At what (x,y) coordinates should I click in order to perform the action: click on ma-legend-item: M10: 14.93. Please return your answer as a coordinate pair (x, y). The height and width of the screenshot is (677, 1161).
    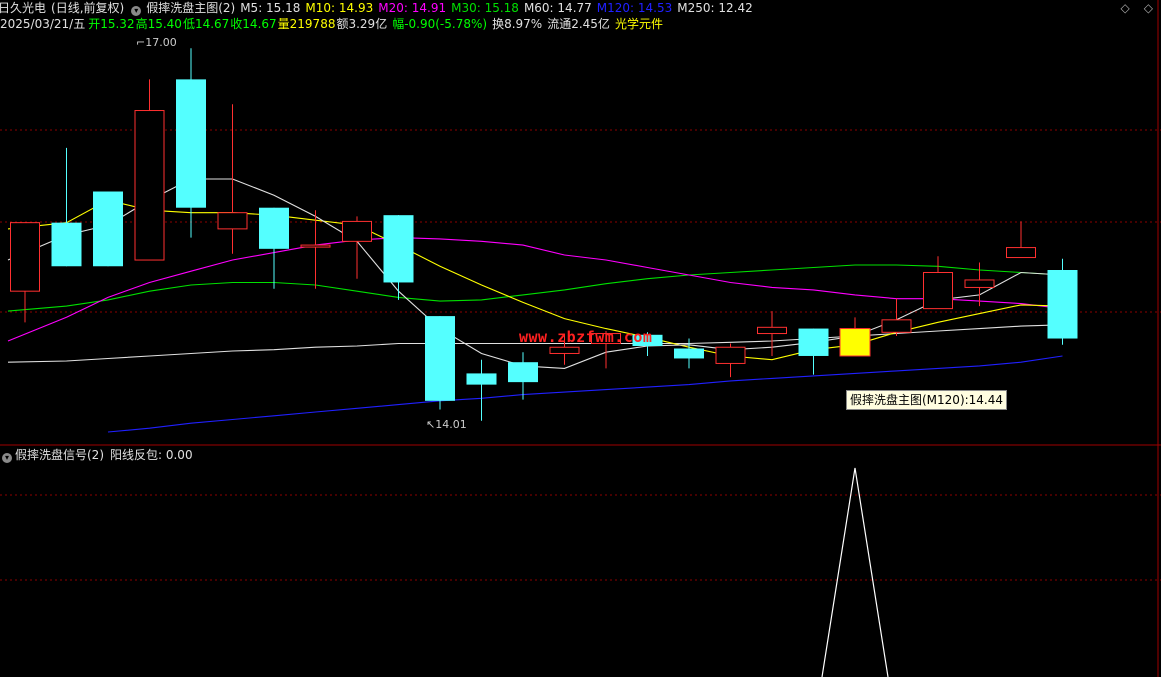
    Looking at the image, I should click on (339, 8).